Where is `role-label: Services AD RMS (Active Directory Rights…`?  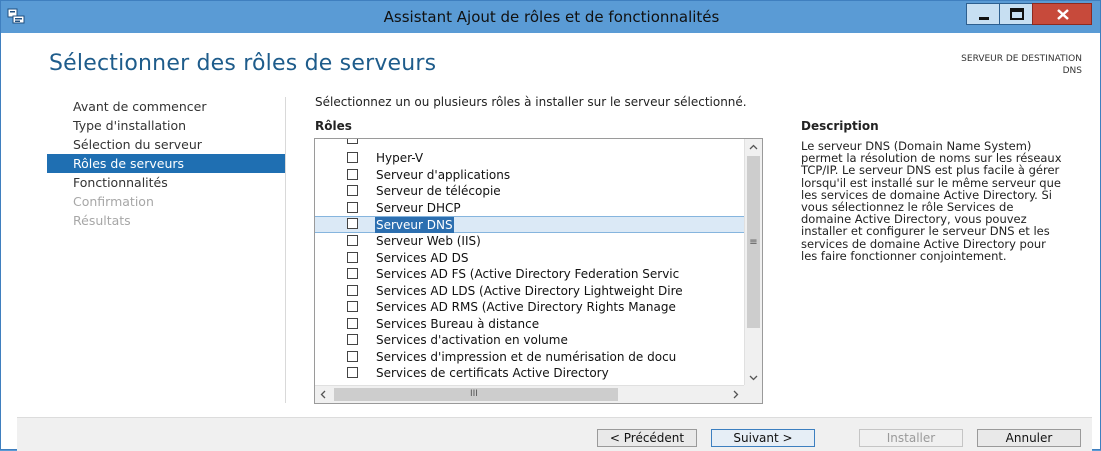 role-label: Services AD RMS (Active Directory Rights… is located at coordinates (526, 307).